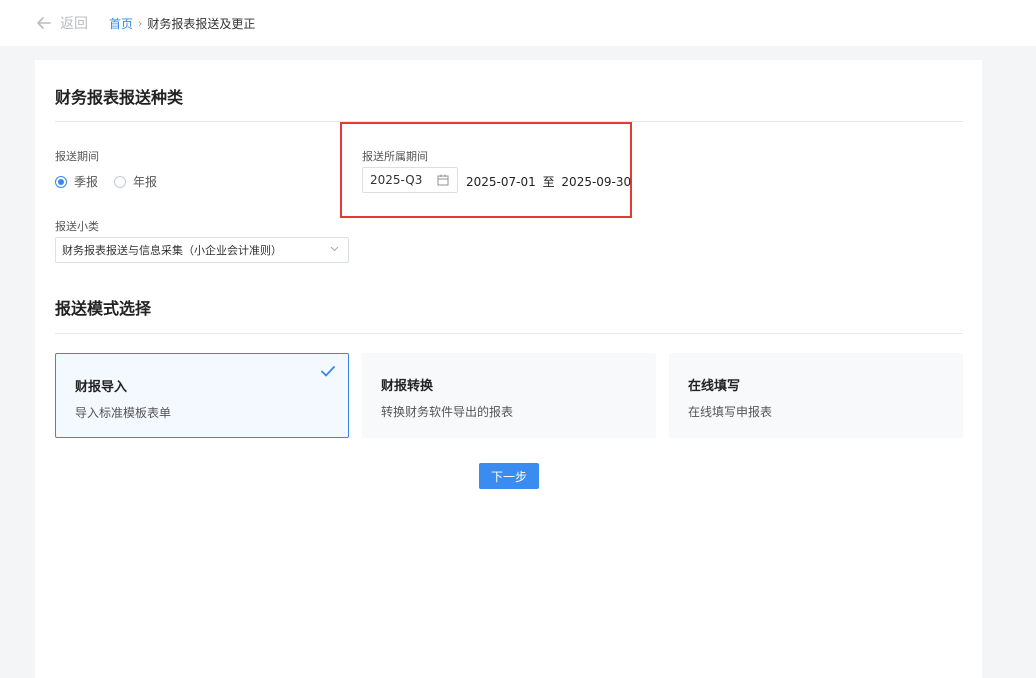  I want to click on radio-quarterly: 季报, so click(76, 181).